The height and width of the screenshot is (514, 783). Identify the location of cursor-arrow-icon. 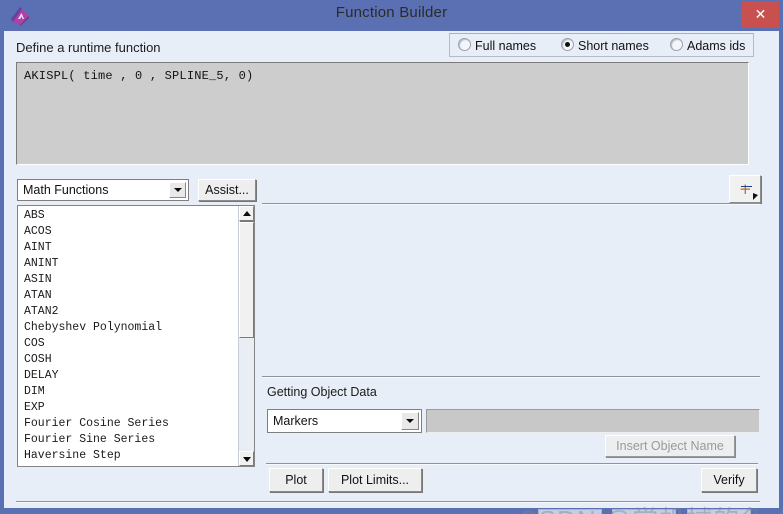
(755, 196).